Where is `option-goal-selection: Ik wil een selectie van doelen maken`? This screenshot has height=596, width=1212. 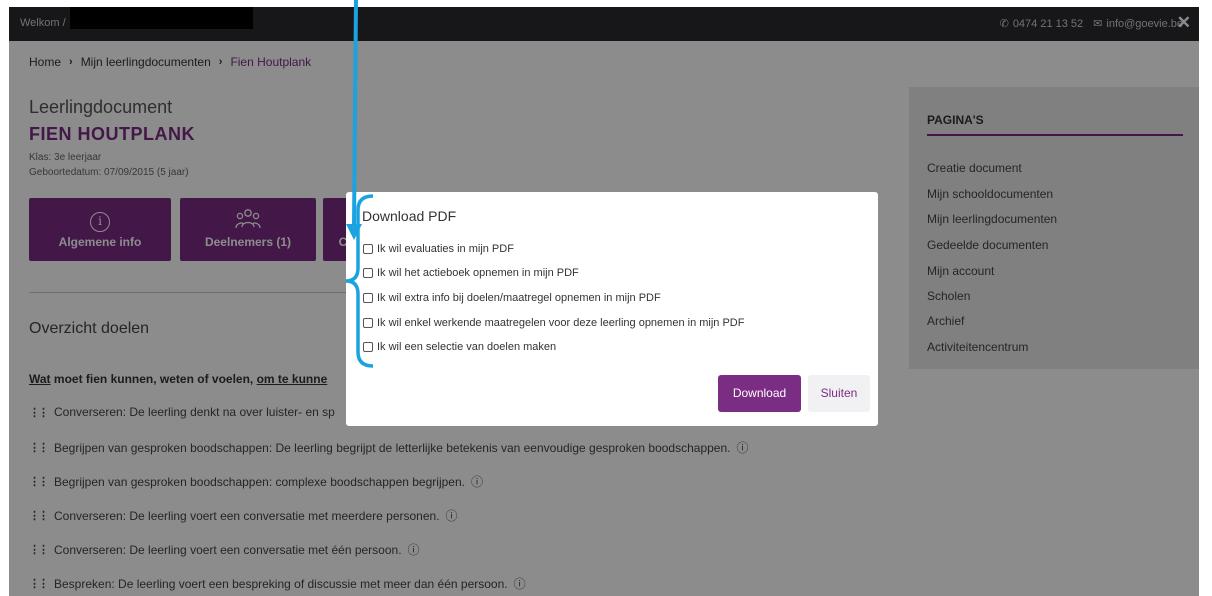 option-goal-selection: Ik wil een selectie van doelen maken is located at coordinates (459, 347).